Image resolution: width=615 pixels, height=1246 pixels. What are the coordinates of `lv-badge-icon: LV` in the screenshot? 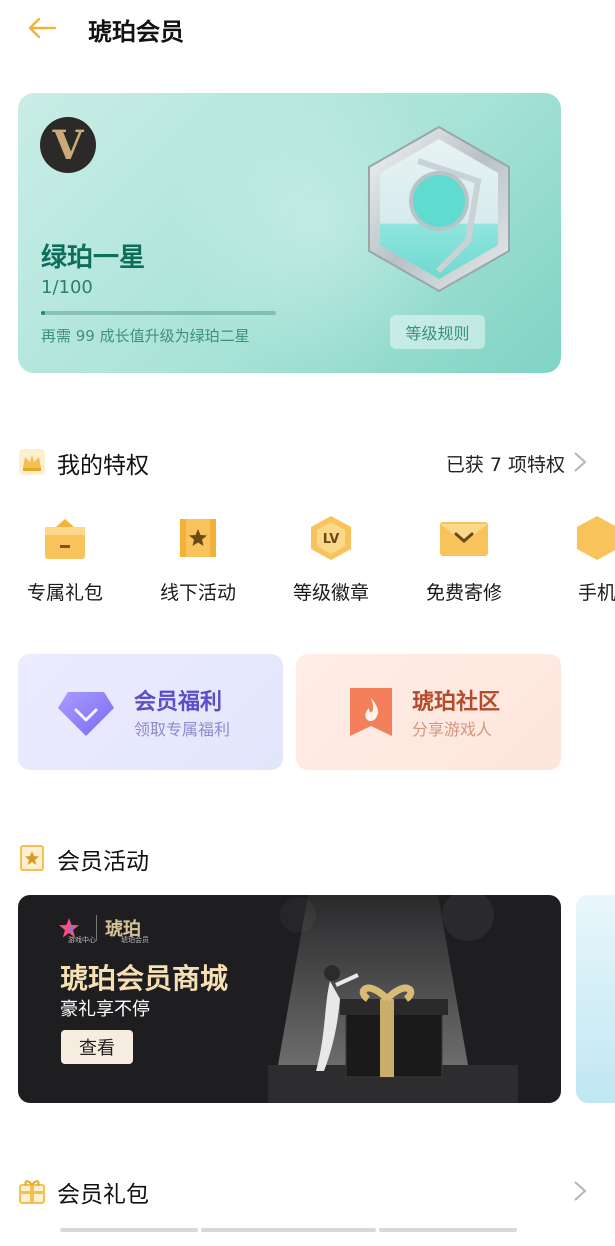 It's located at (331, 538).